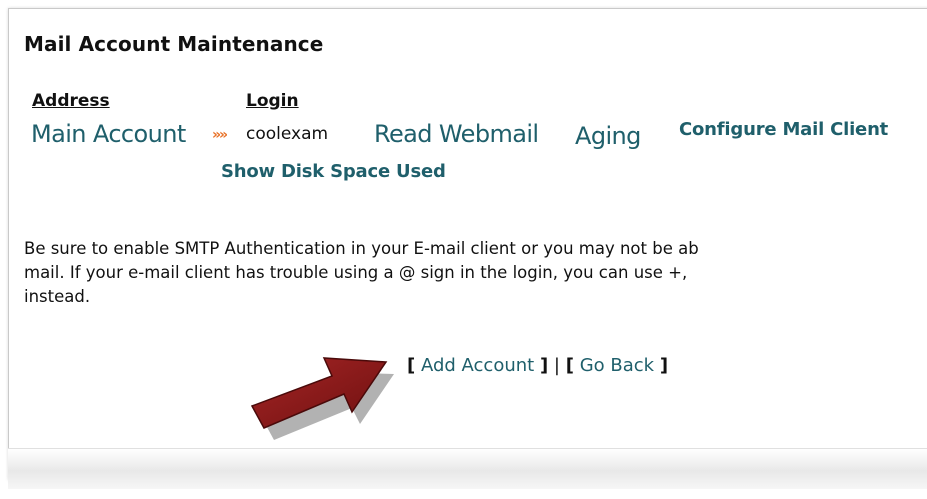 The width and height of the screenshot is (927, 499). I want to click on footer-bar, so click(467, 468).